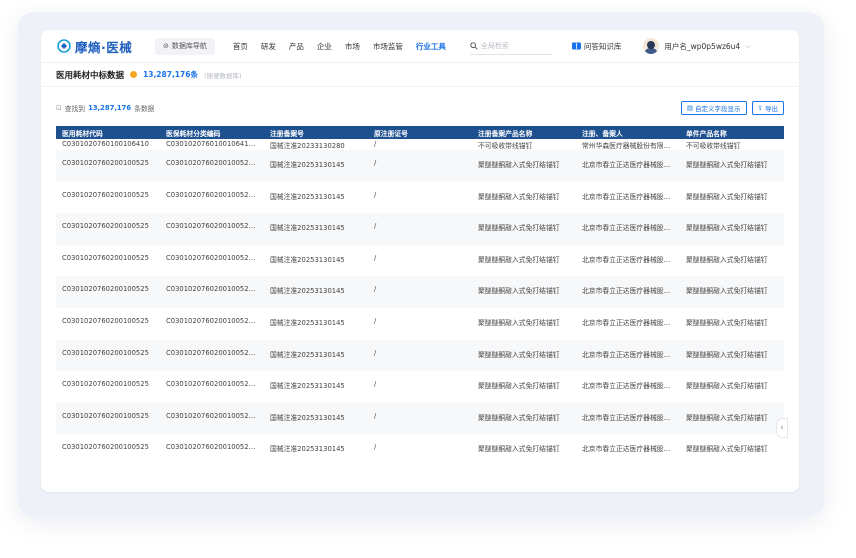 The height and width of the screenshot is (558, 856). What do you see at coordinates (494, 45) in the screenshot?
I see `search-placeholder: 全局检索` at bounding box center [494, 45].